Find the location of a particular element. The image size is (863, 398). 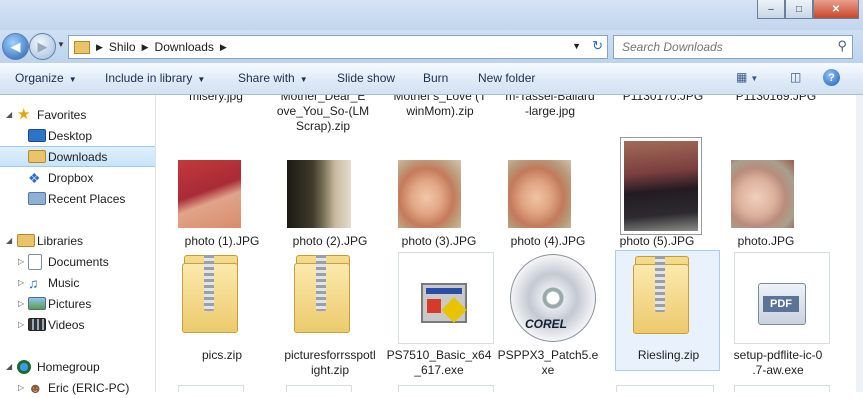

file-tile: photo (2).JPG is located at coordinates (330, 207).